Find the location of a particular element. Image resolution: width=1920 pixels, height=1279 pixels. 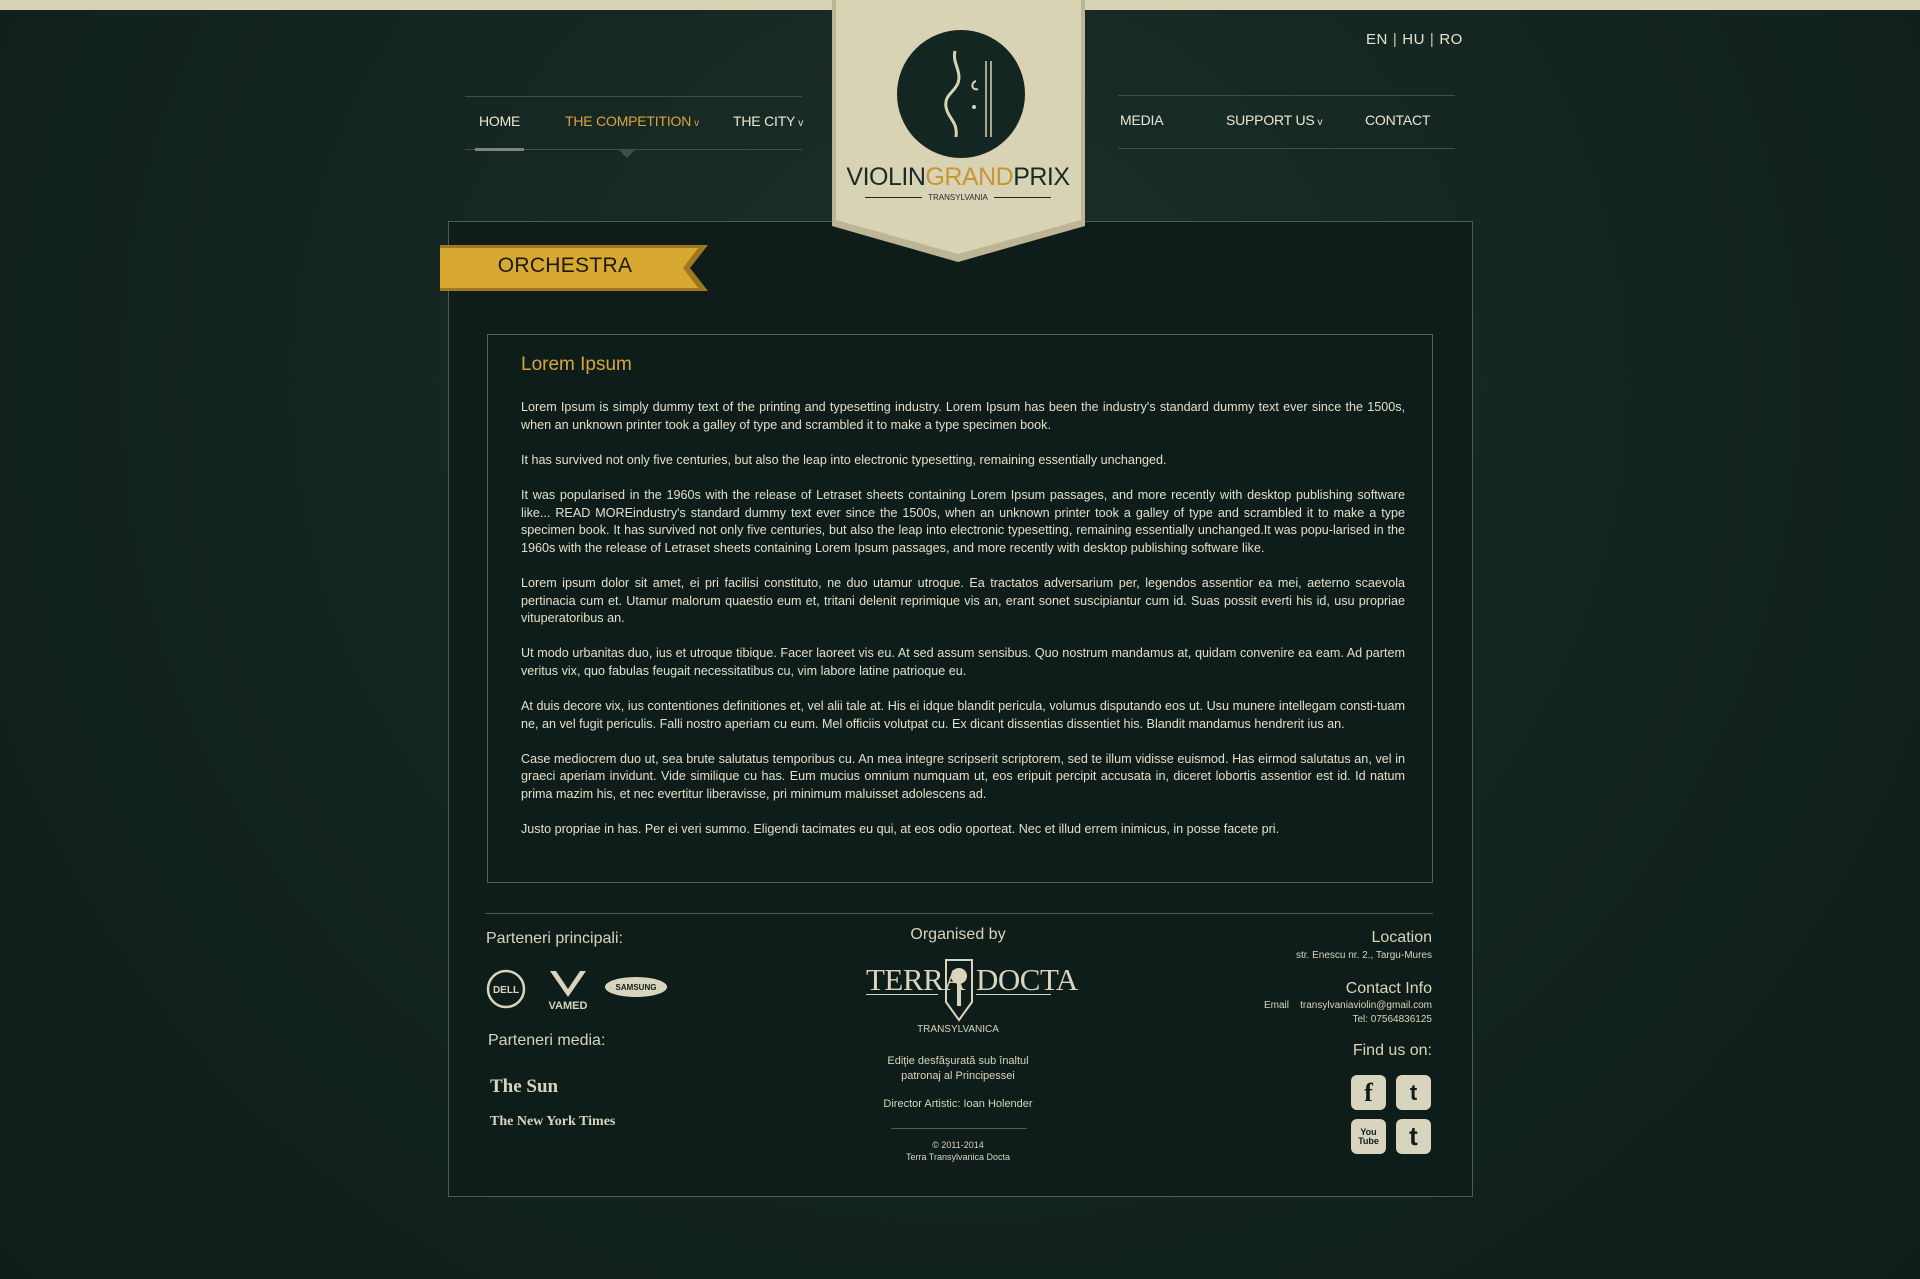

contact-tel: Tel: 07564836125 is located at coordinates (1392, 1019).